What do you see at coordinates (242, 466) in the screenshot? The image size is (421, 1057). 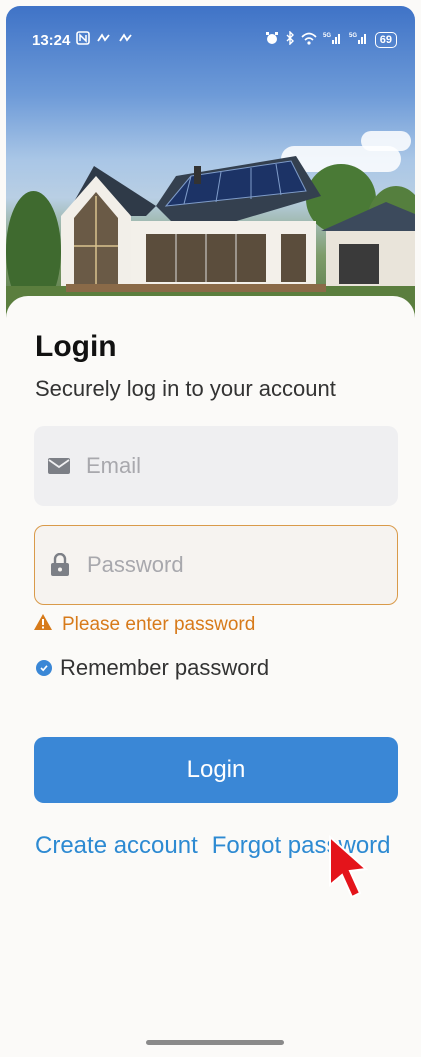 I see `email-input` at bounding box center [242, 466].